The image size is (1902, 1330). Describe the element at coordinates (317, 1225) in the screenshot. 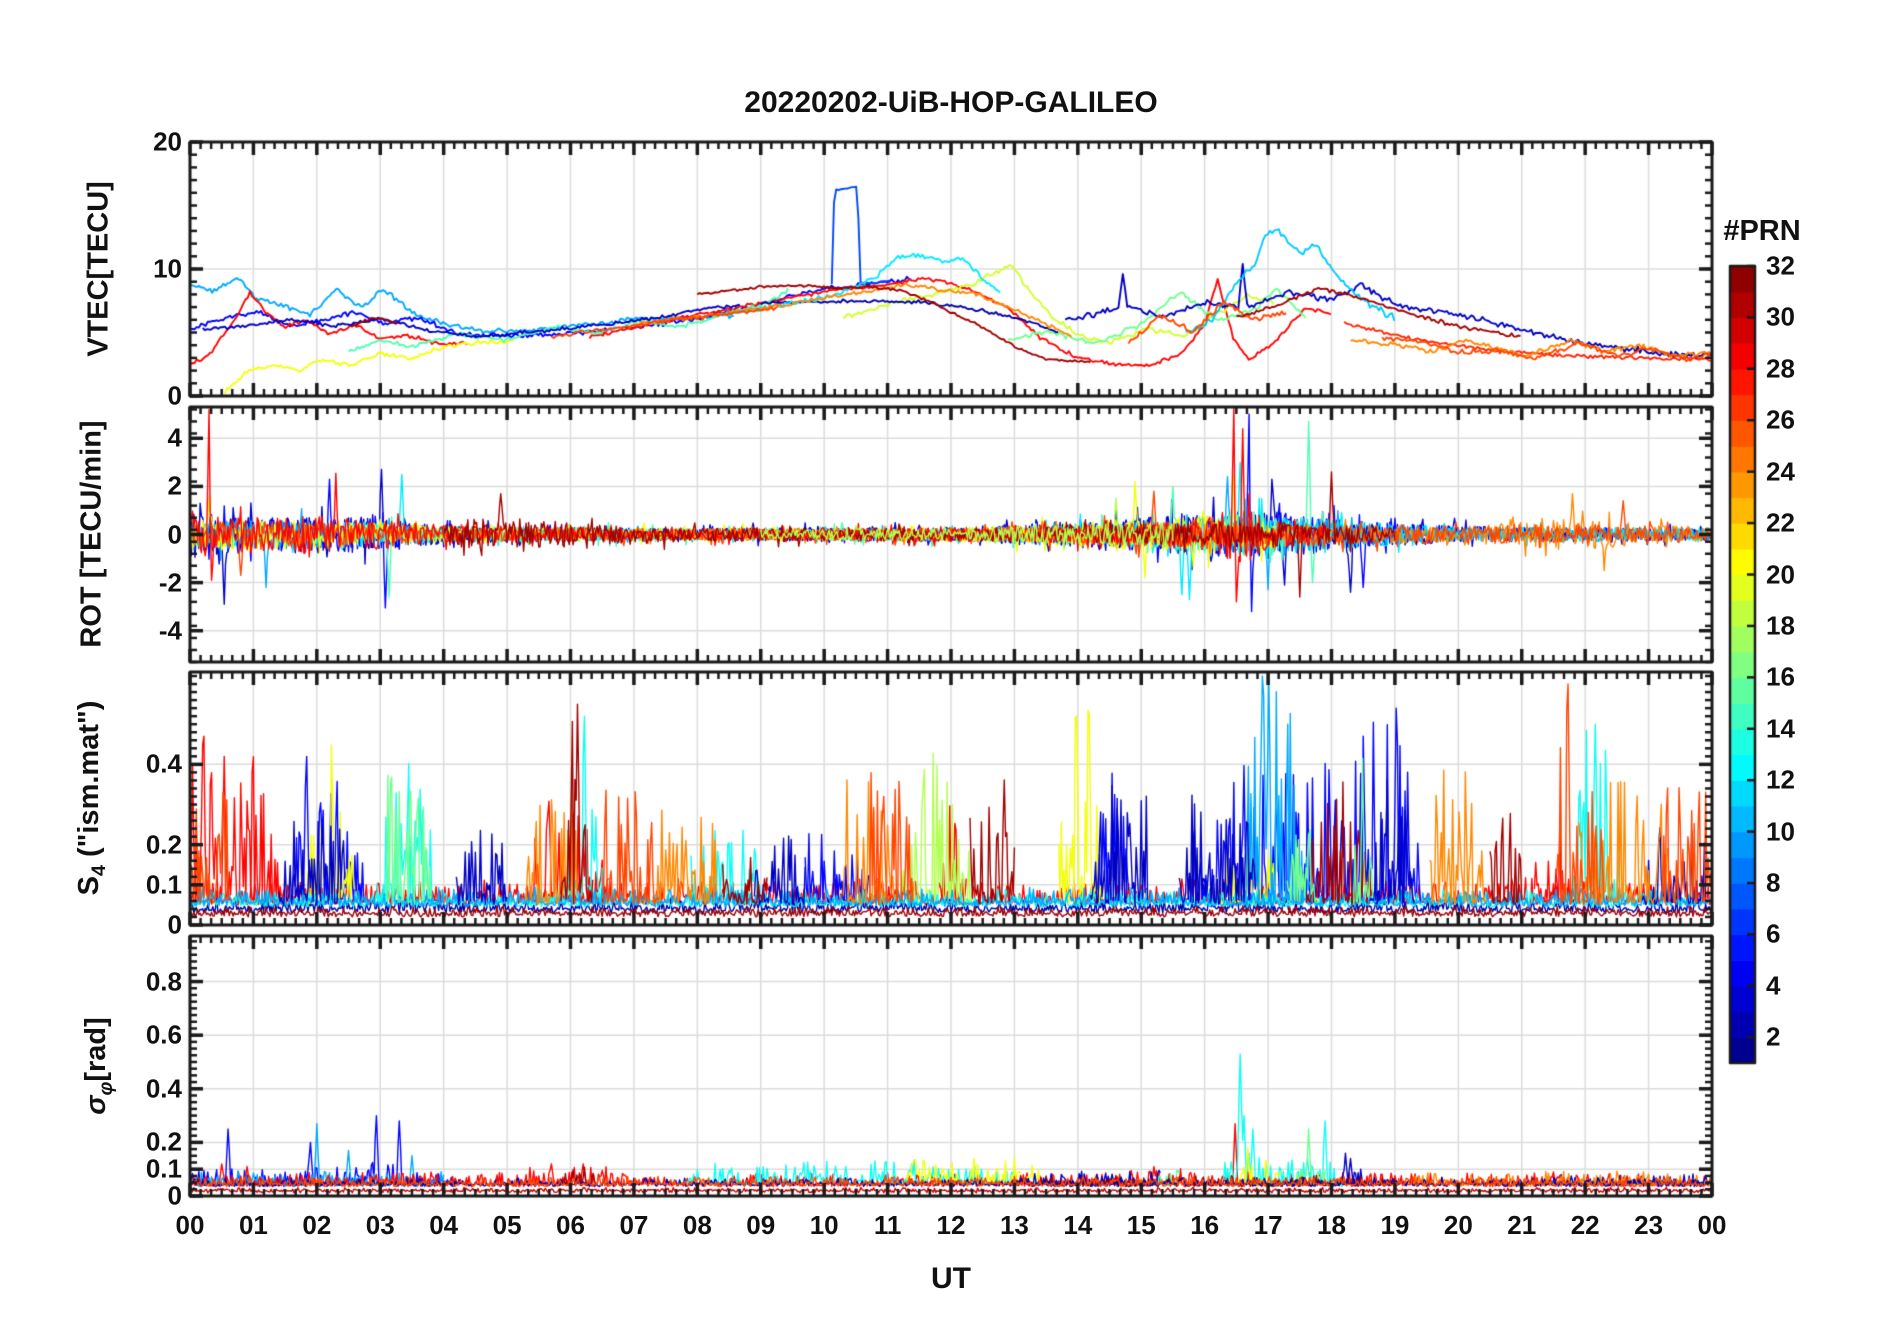

I see `x-tick-label: 02` at that location.